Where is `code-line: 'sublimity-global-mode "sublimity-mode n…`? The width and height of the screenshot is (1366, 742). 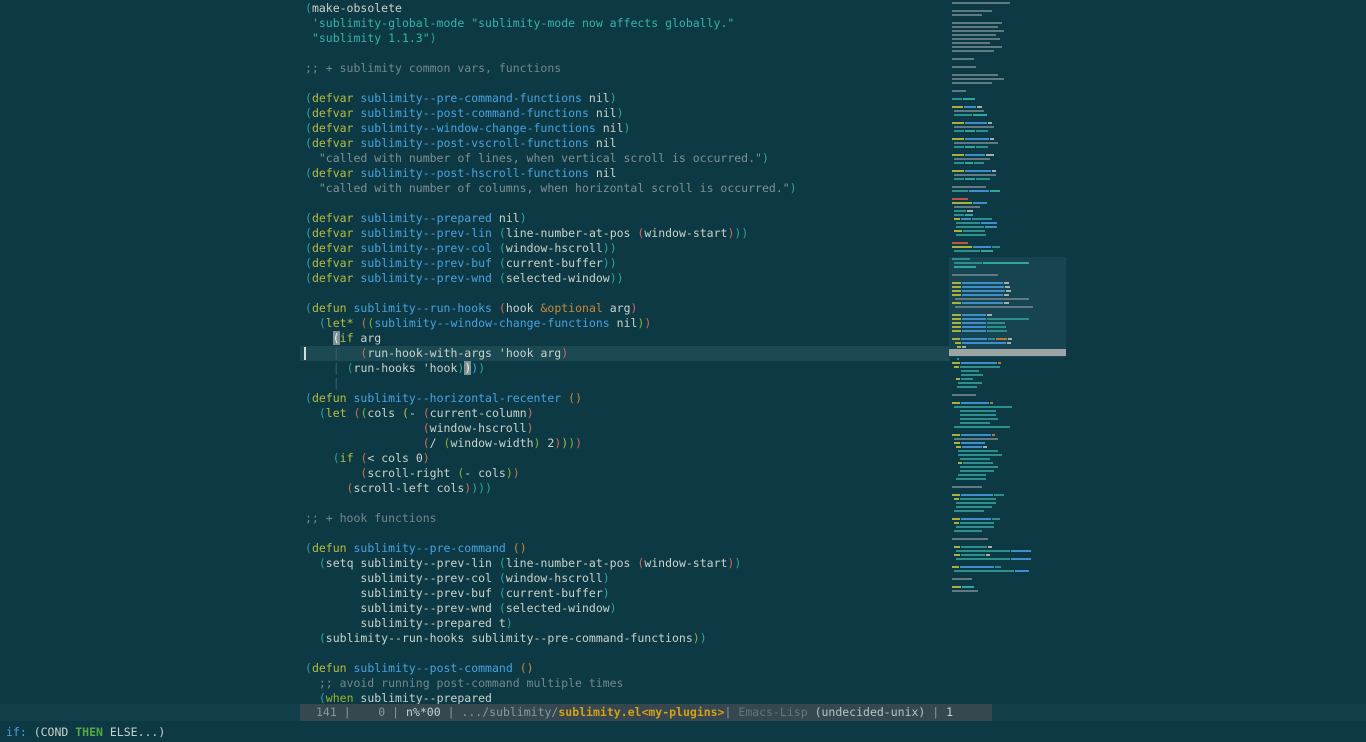 code-line: 'sublimity-global-mode "sublimity-mode n… is located at coordinates (551, 23).